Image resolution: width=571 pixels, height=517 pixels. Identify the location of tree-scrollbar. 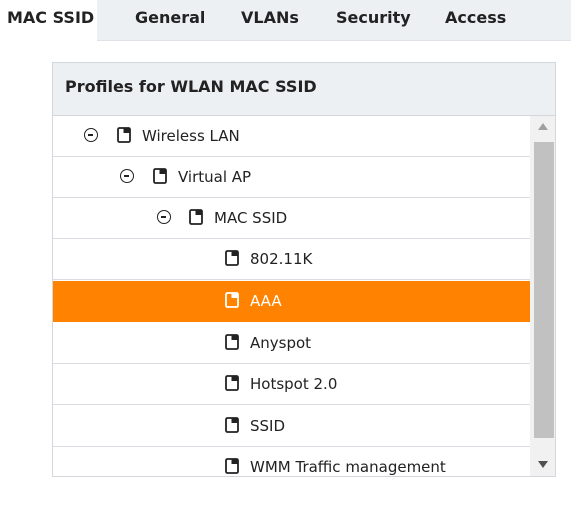
(542, 296).